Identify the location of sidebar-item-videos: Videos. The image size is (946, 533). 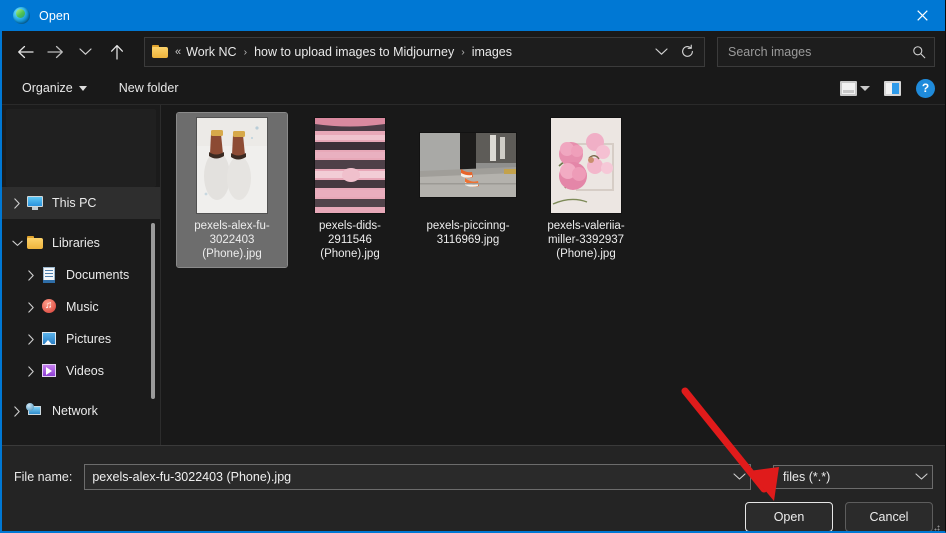
(81, 371).